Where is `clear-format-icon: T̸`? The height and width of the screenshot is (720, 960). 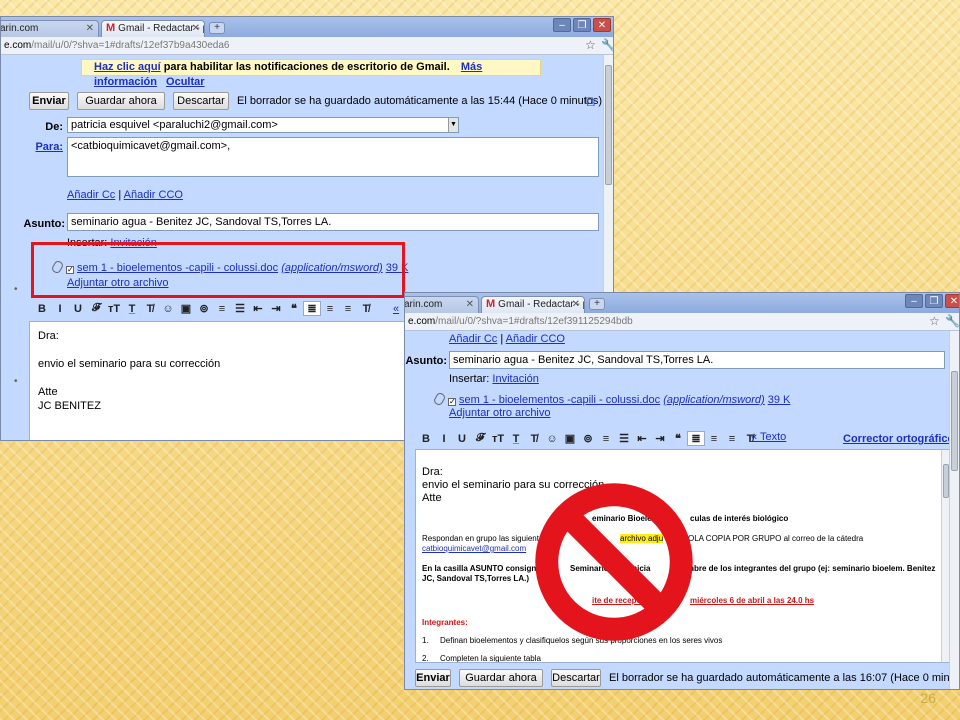
clear-format-icon: T̸ is located at coordinates (366, 309).